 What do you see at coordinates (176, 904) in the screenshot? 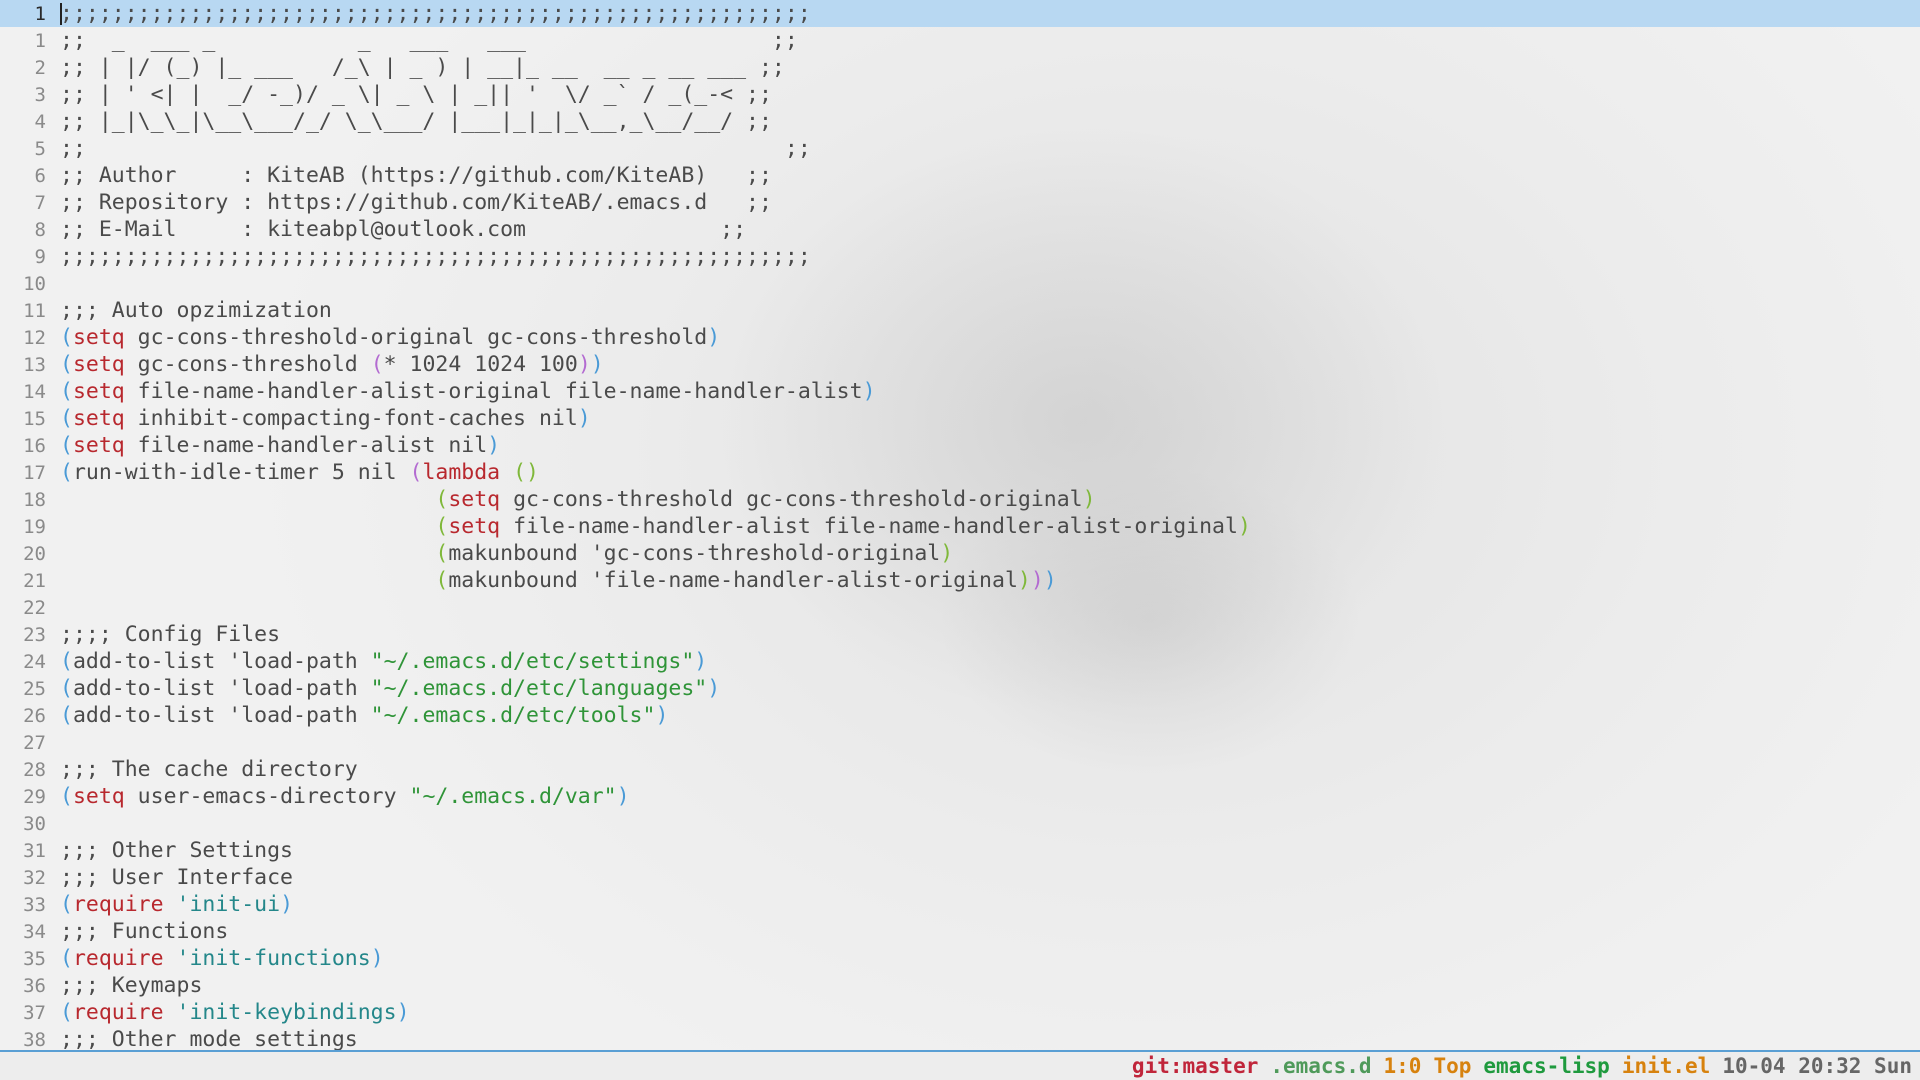
I see `line-content: (require 'init-ui)` at bounding box center [176, 904].